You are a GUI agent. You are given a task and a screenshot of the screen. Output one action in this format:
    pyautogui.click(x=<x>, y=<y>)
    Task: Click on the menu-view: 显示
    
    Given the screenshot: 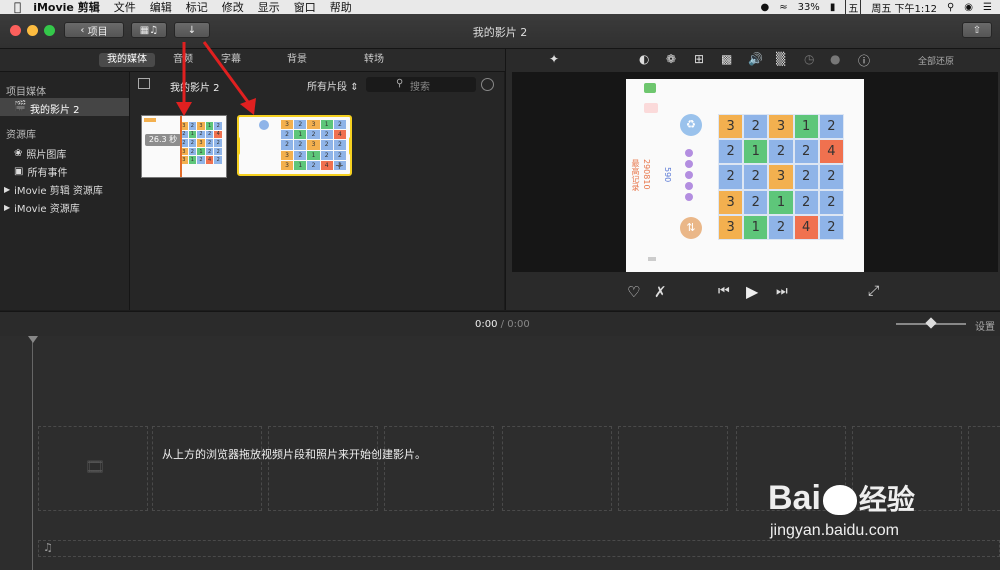 What is the action you would take?
    pyautogui.click(x=269, y=7)
    